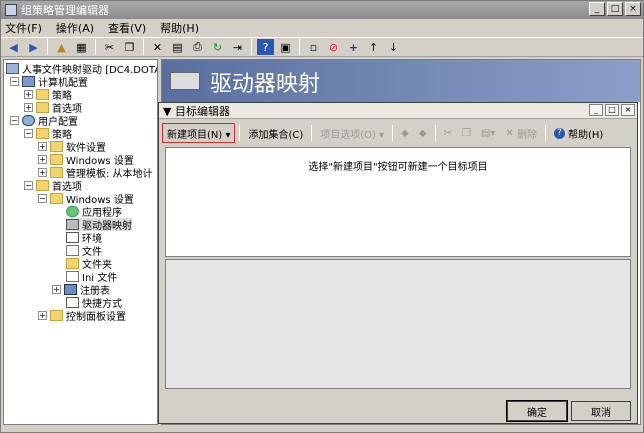 This screenshot has width=644, height=433. Describe the element at coordinates (333, 47) in the screenshot. I see `stop-icon: ⊘` at that location.